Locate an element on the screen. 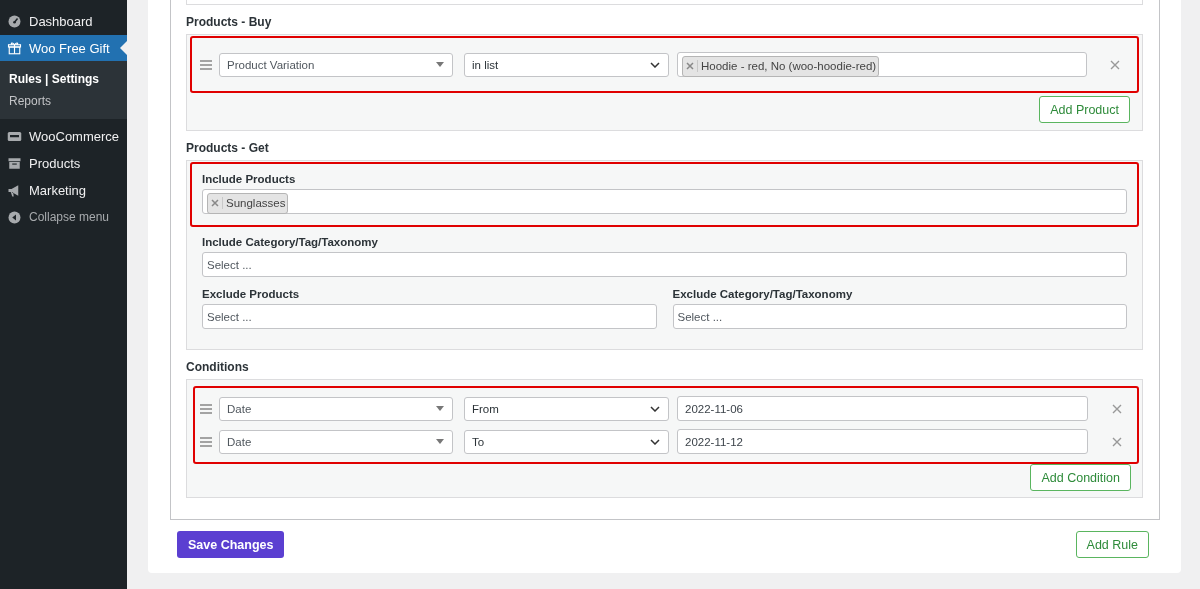  section-title: Products - Get is located at coordinates (228, 148).